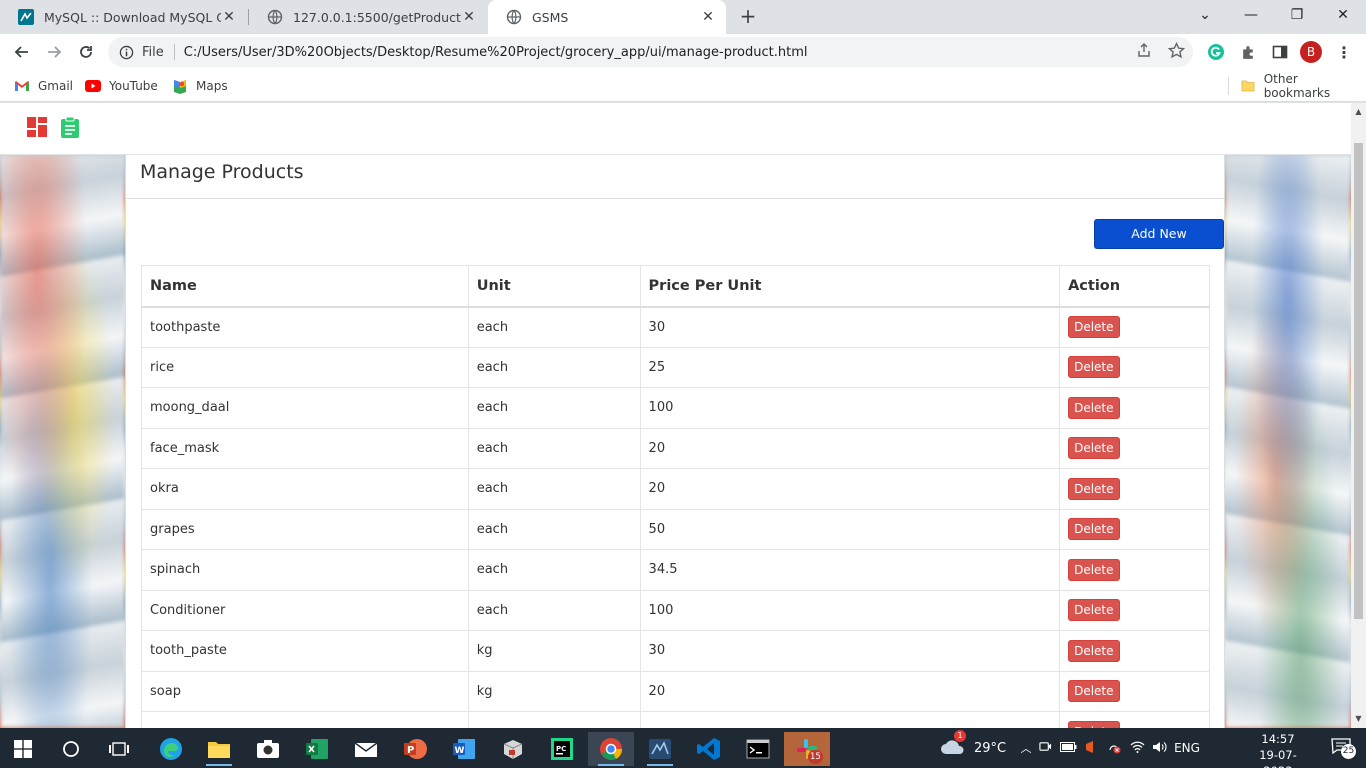  I want to click on show-hidden-icons-icon: ︿, so click(1026, 748).